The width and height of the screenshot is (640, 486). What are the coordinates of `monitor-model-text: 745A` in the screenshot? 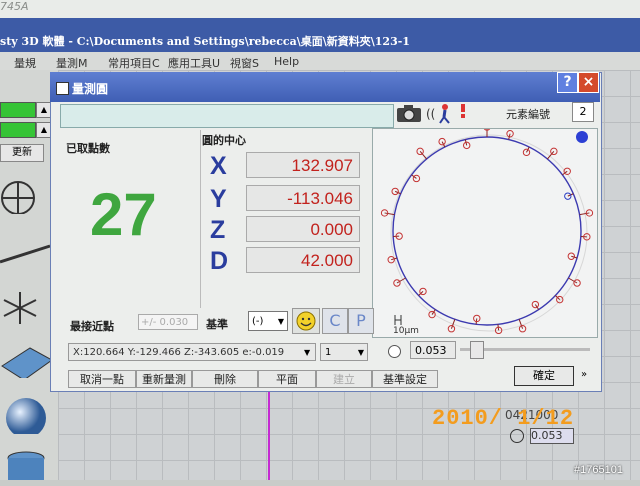 It's located at (14, 6).